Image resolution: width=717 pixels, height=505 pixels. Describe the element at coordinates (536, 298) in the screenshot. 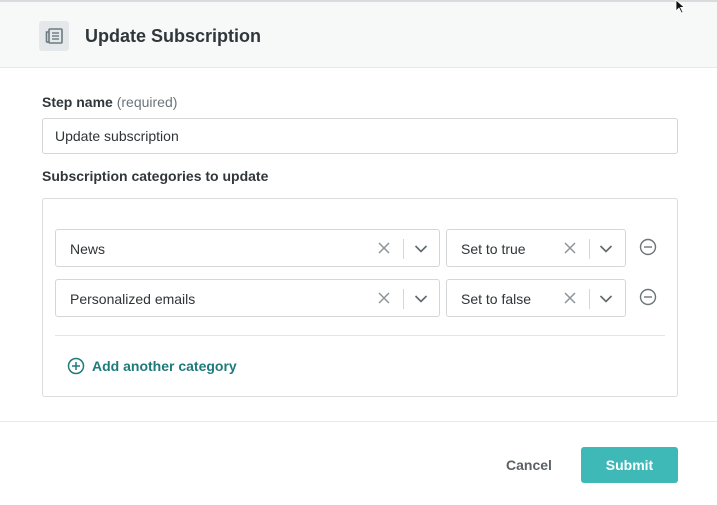

I see `action-select-personalized-emails: Set to false` at that location.